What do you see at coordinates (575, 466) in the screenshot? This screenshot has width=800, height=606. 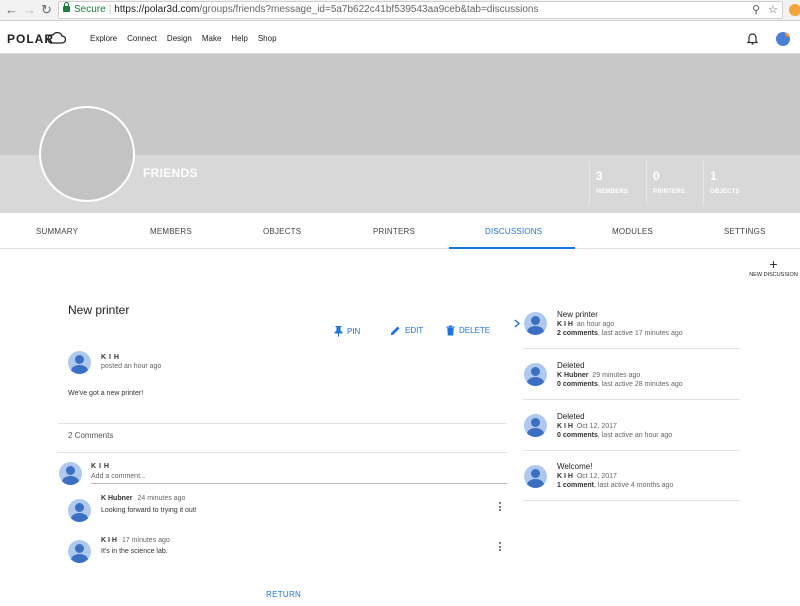 I see `discussion-item-title: Welcome!` at bounding box center [575, 466].